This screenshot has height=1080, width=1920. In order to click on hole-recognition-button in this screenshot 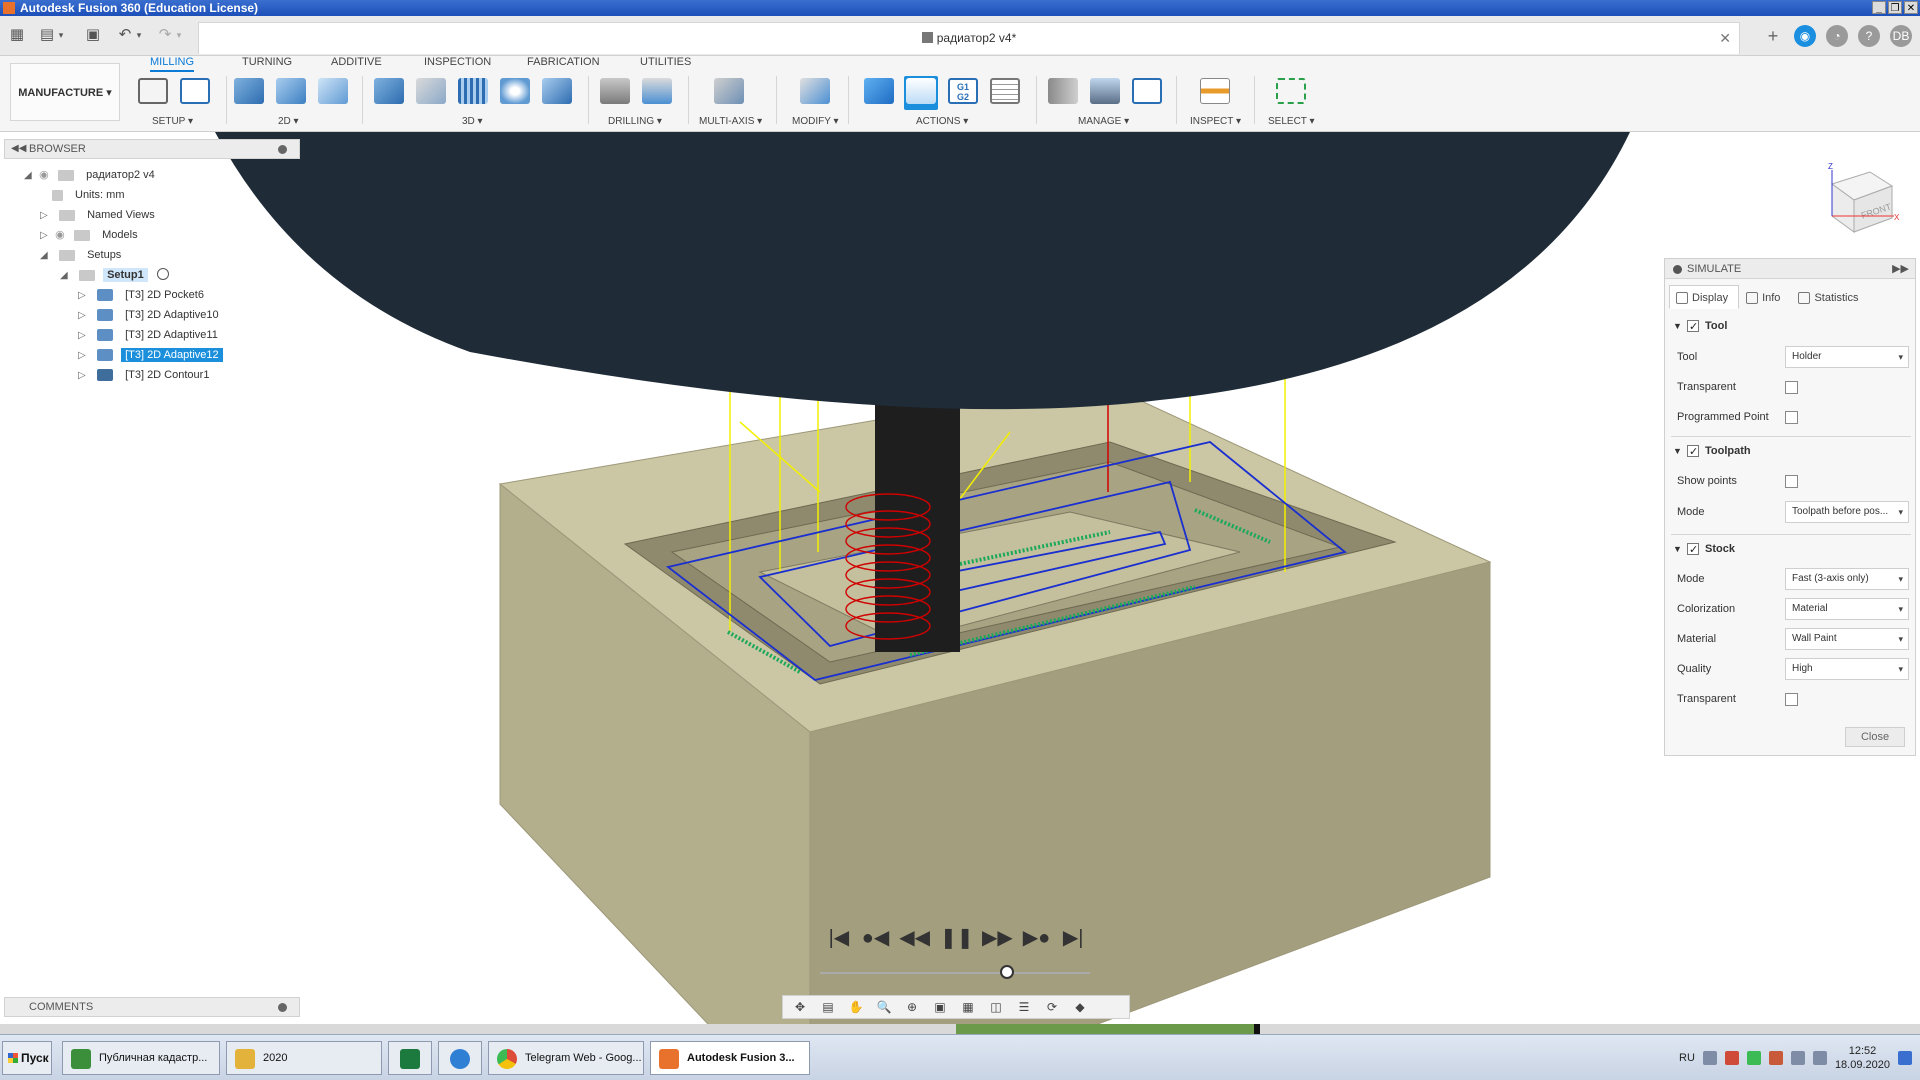, I will do `click(657, 93)`.